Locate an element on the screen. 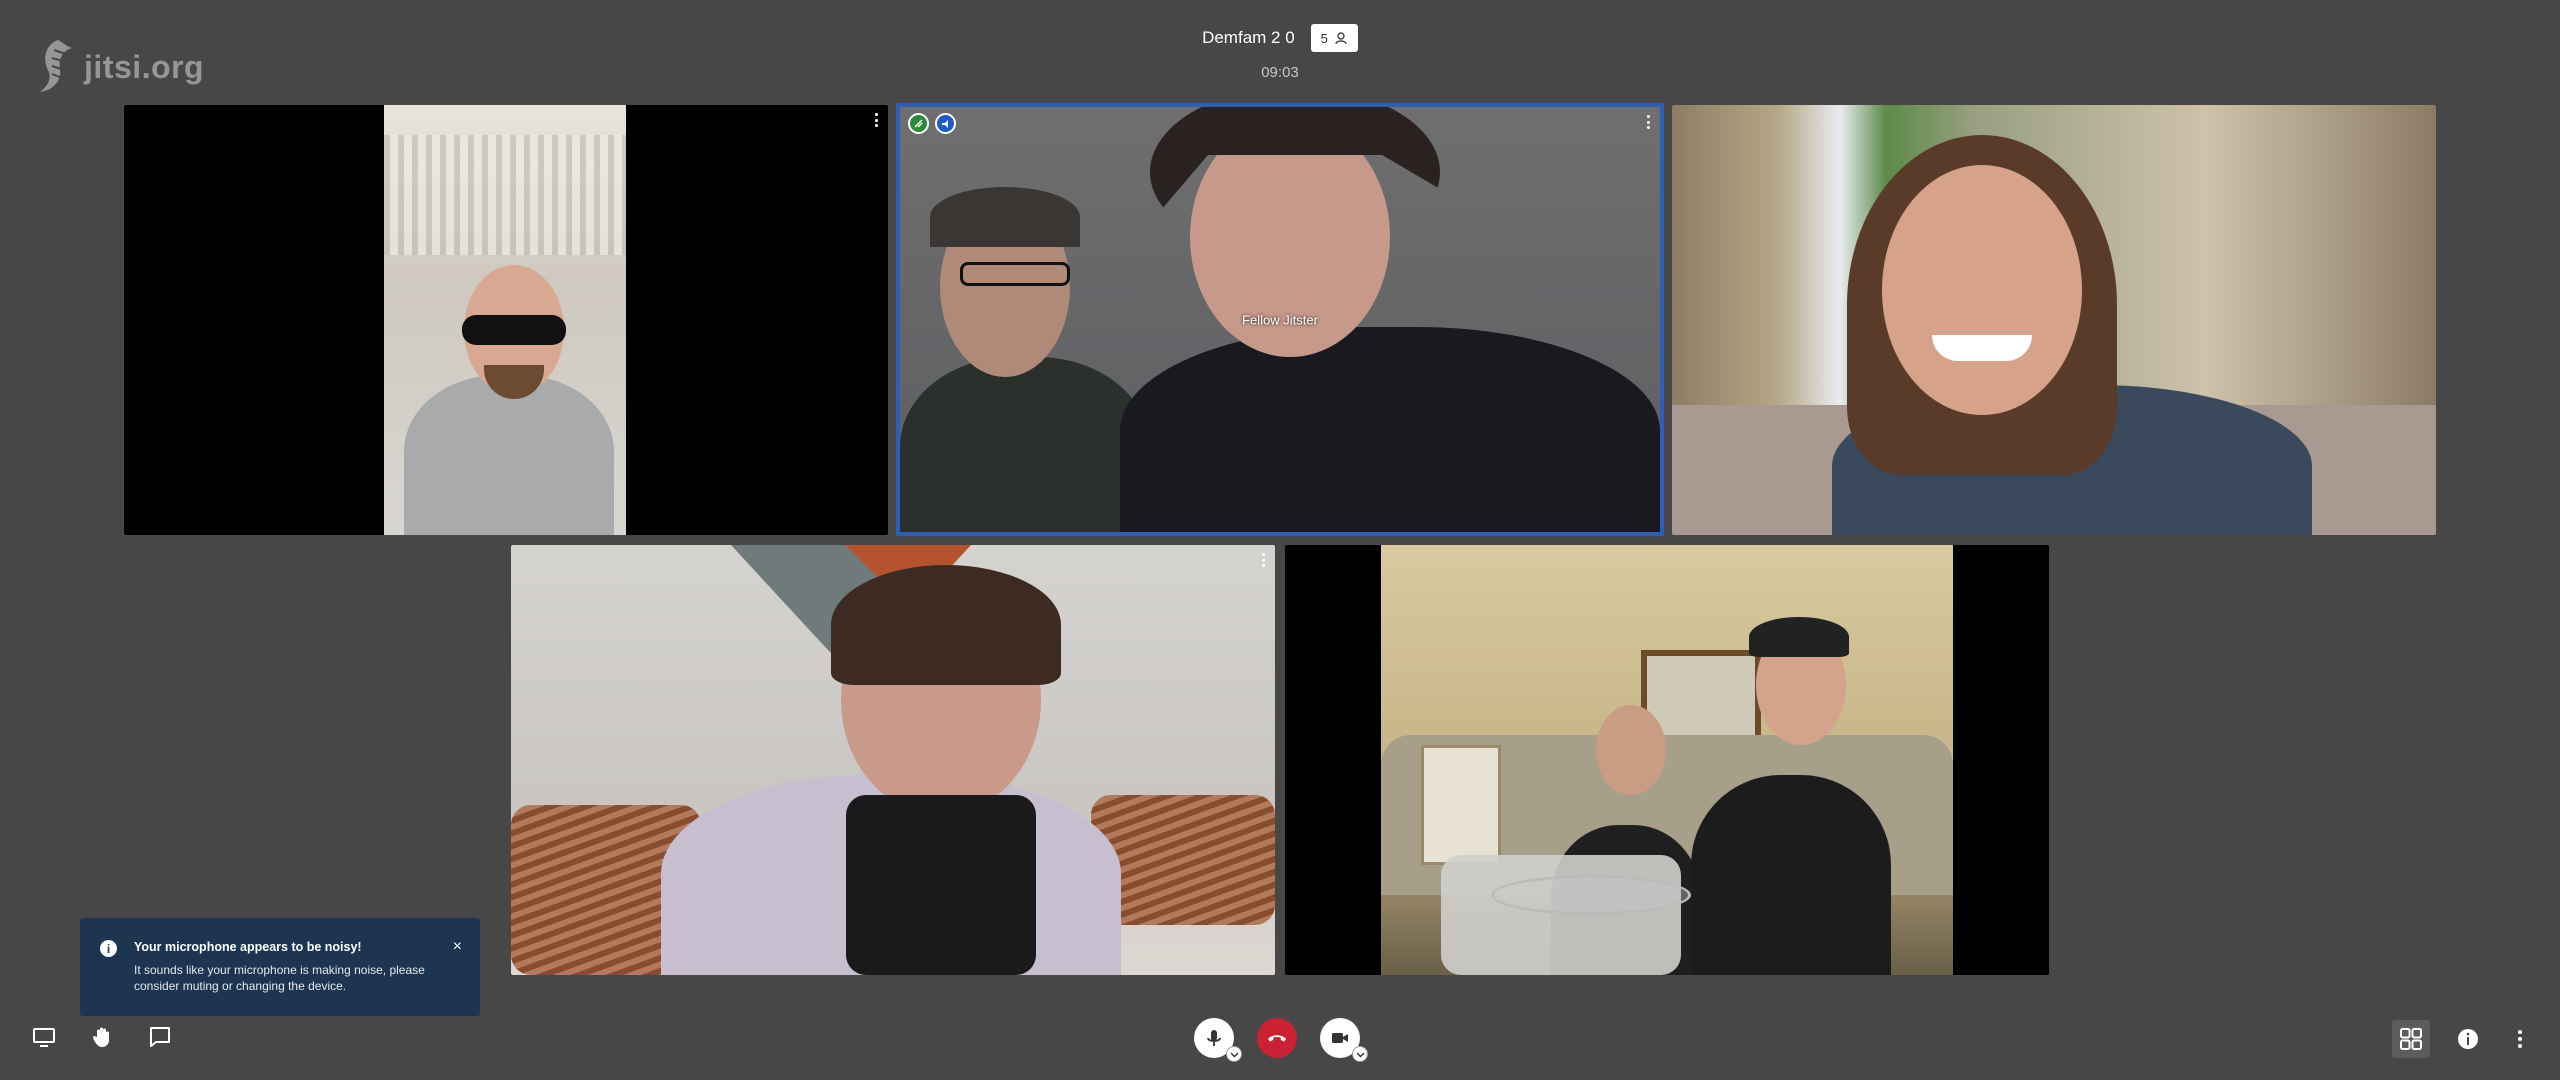 The width and height of the screenshot is (2560, 1080). share-screen-button is located at coordinates (44, 1037).